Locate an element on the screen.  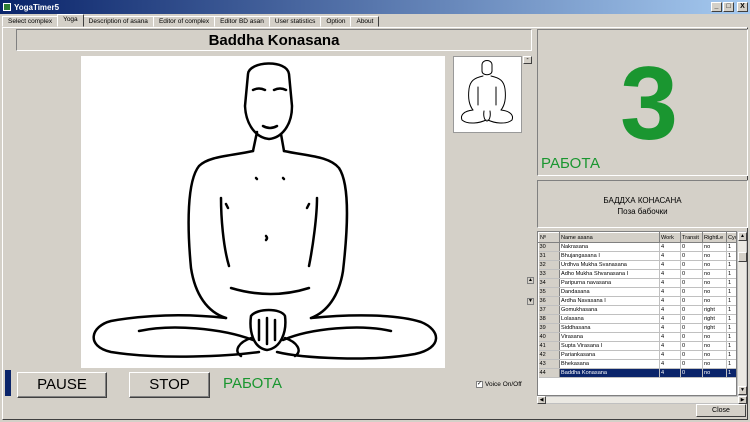
table-cell: Pariankasana is located at coordinates (609, 355).